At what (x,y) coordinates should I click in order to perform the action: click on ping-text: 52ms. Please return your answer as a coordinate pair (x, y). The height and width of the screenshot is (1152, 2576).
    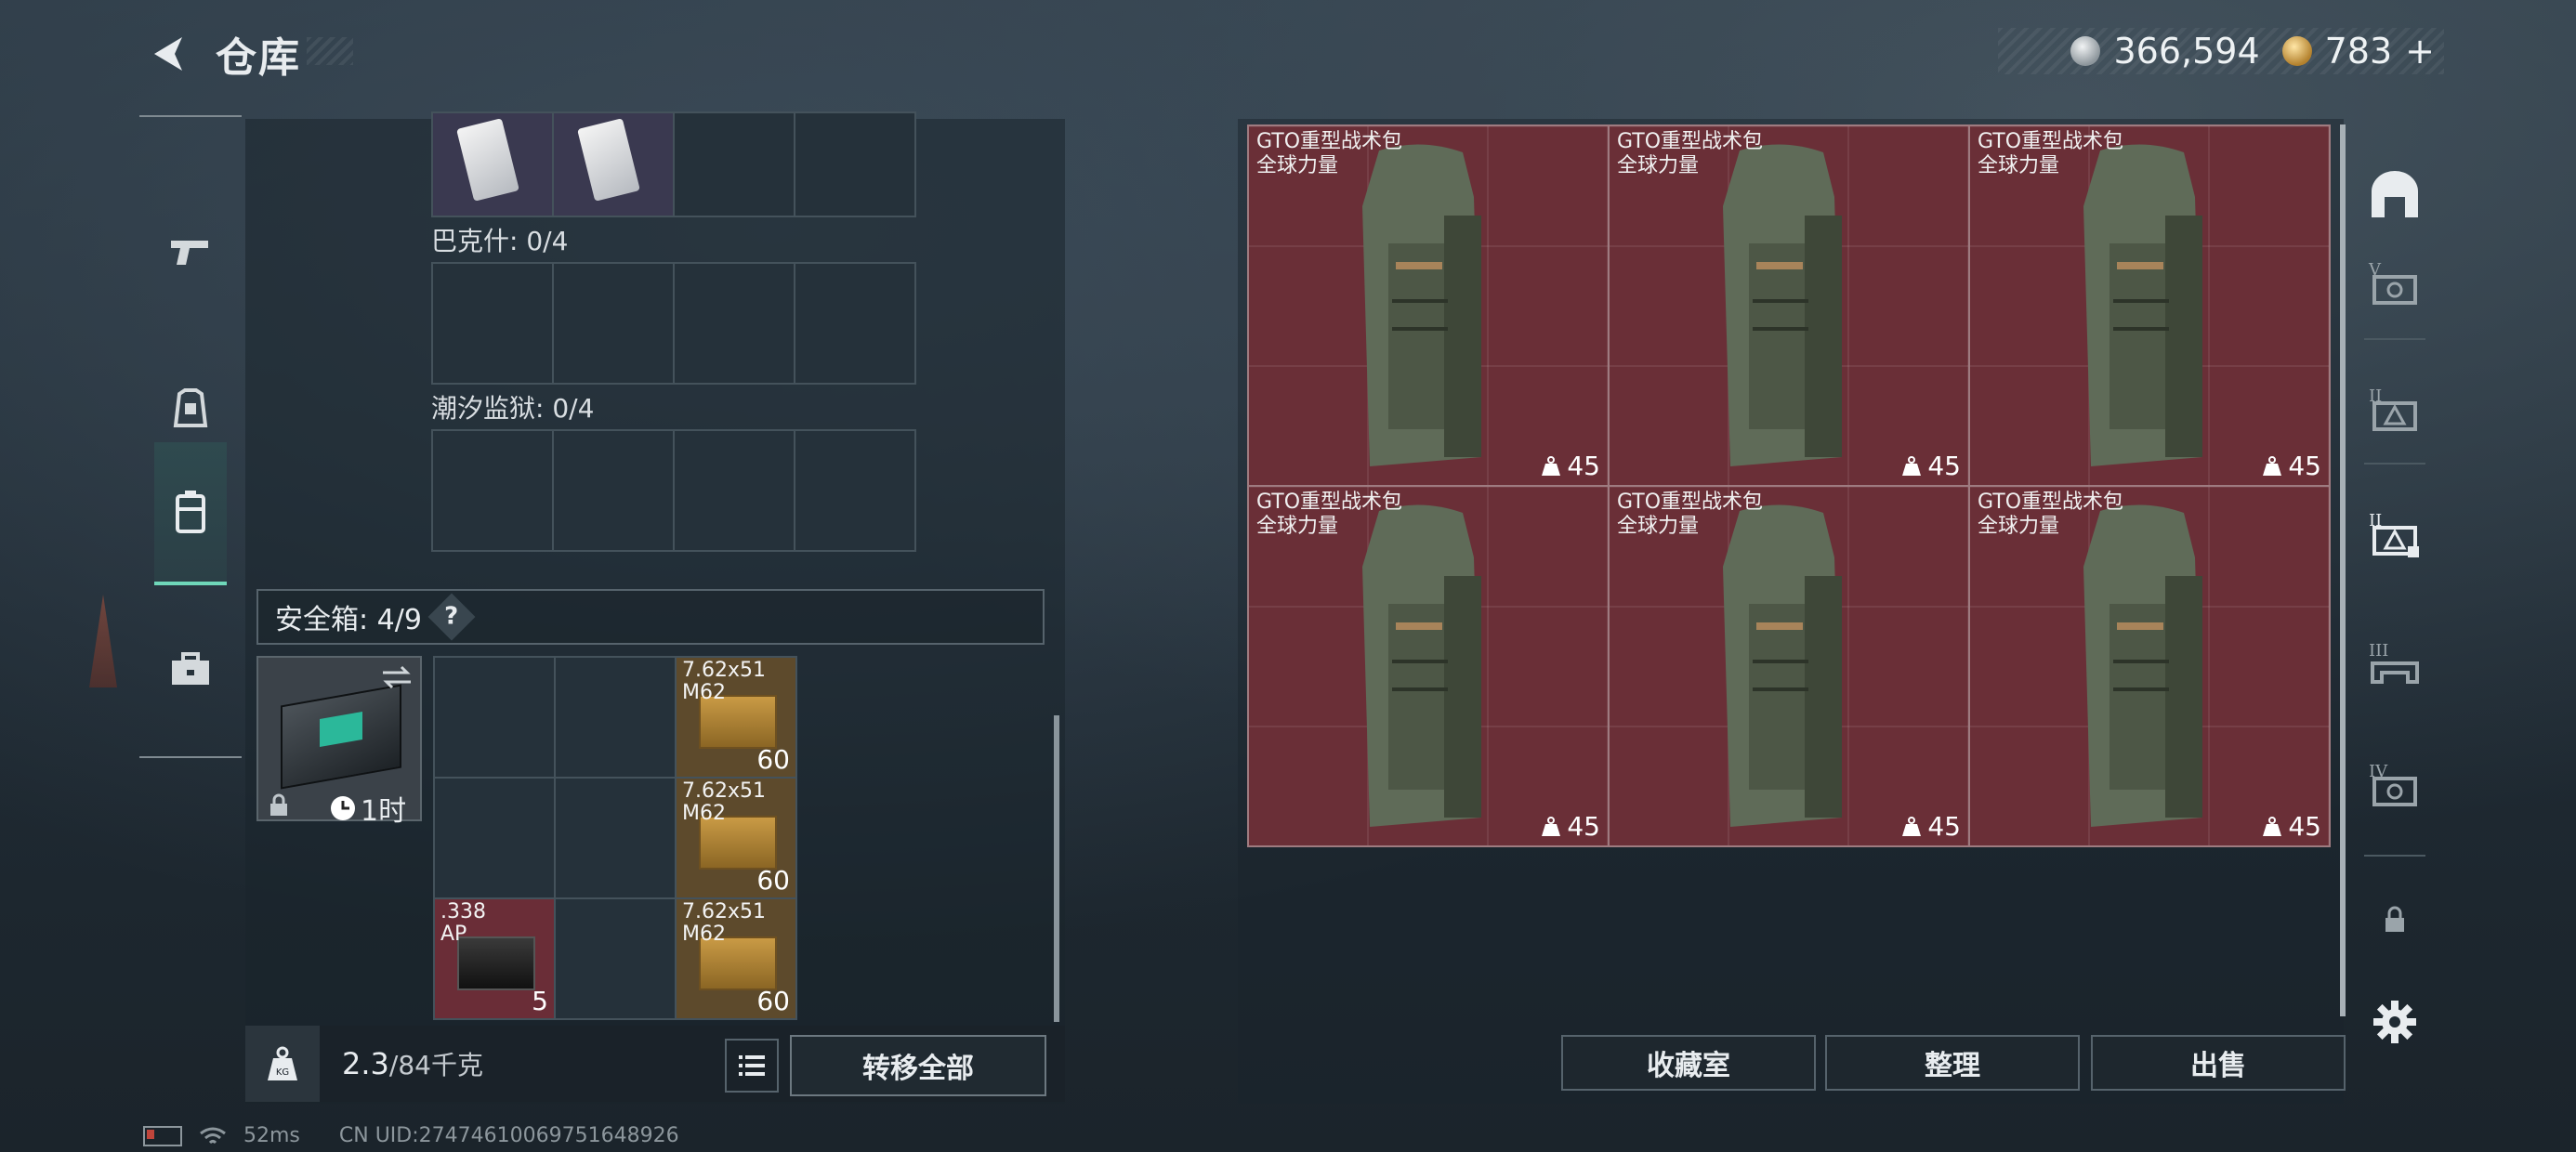
    Looking at the image, I should click on (271, 1135).